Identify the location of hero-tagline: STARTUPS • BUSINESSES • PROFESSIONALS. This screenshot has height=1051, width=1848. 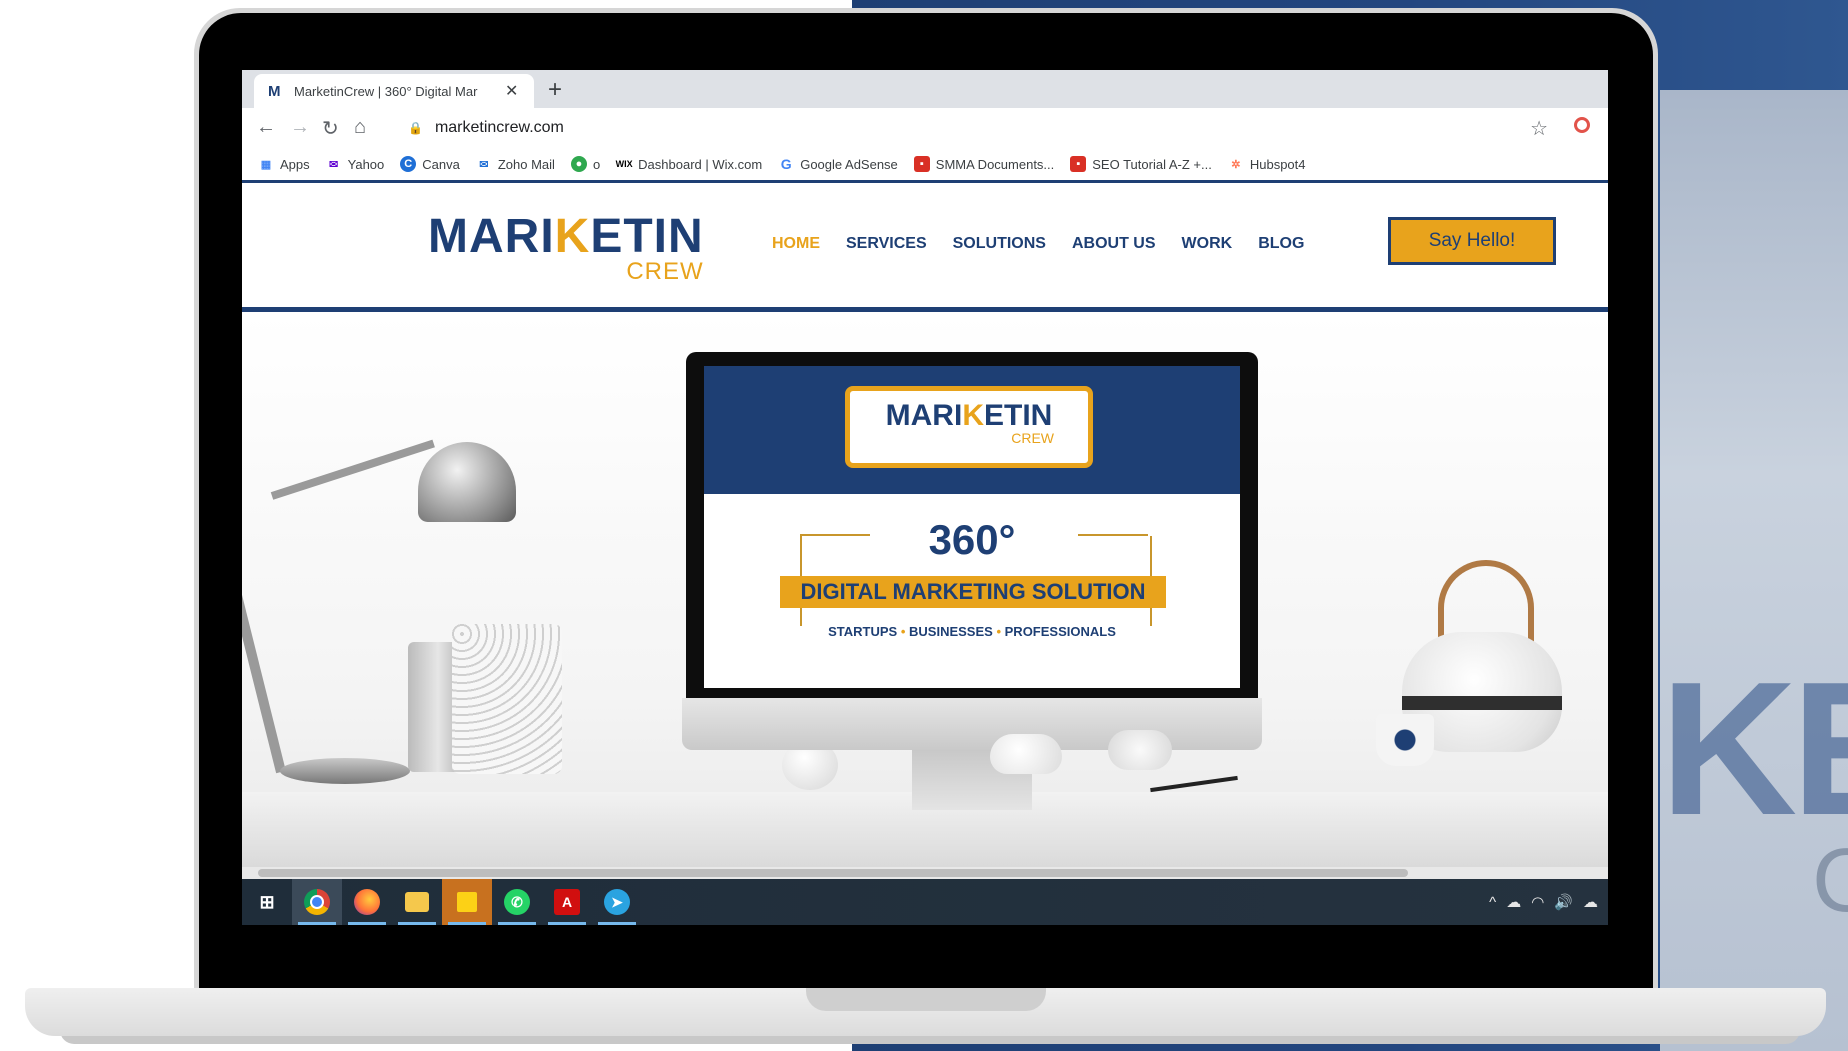
(972, 631).